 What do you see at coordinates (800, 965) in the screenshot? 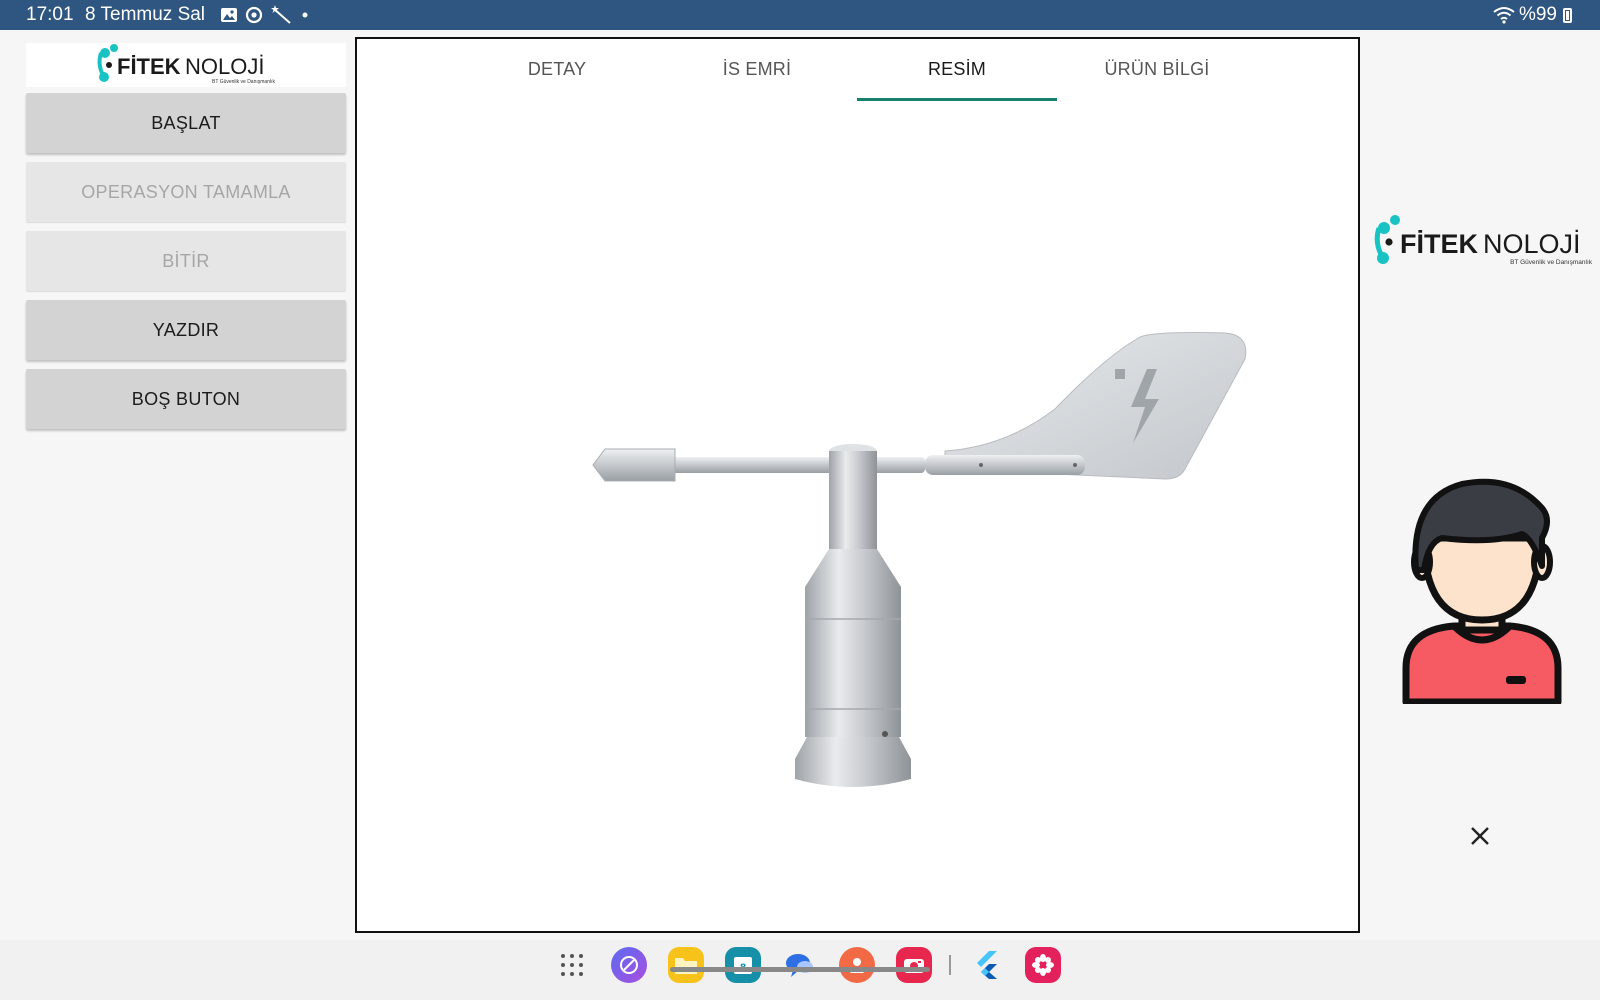
I see `messages-icon` at bounding box center [800, 965].